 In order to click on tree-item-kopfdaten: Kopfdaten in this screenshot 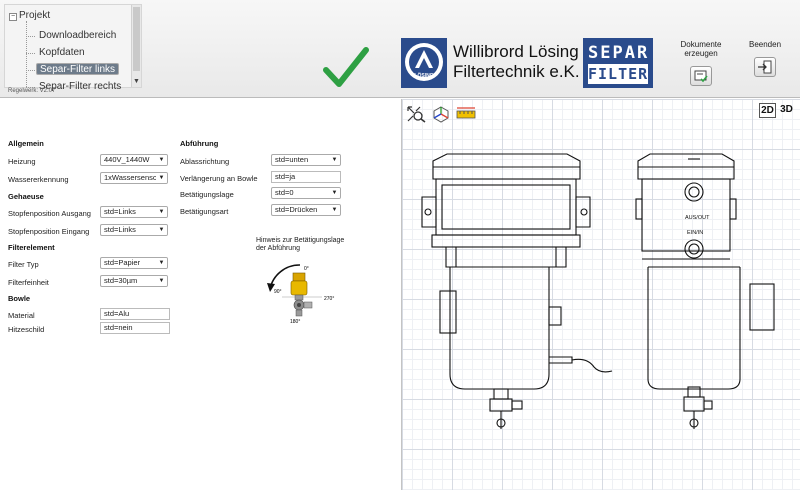, I will do `click(62, 52)`.